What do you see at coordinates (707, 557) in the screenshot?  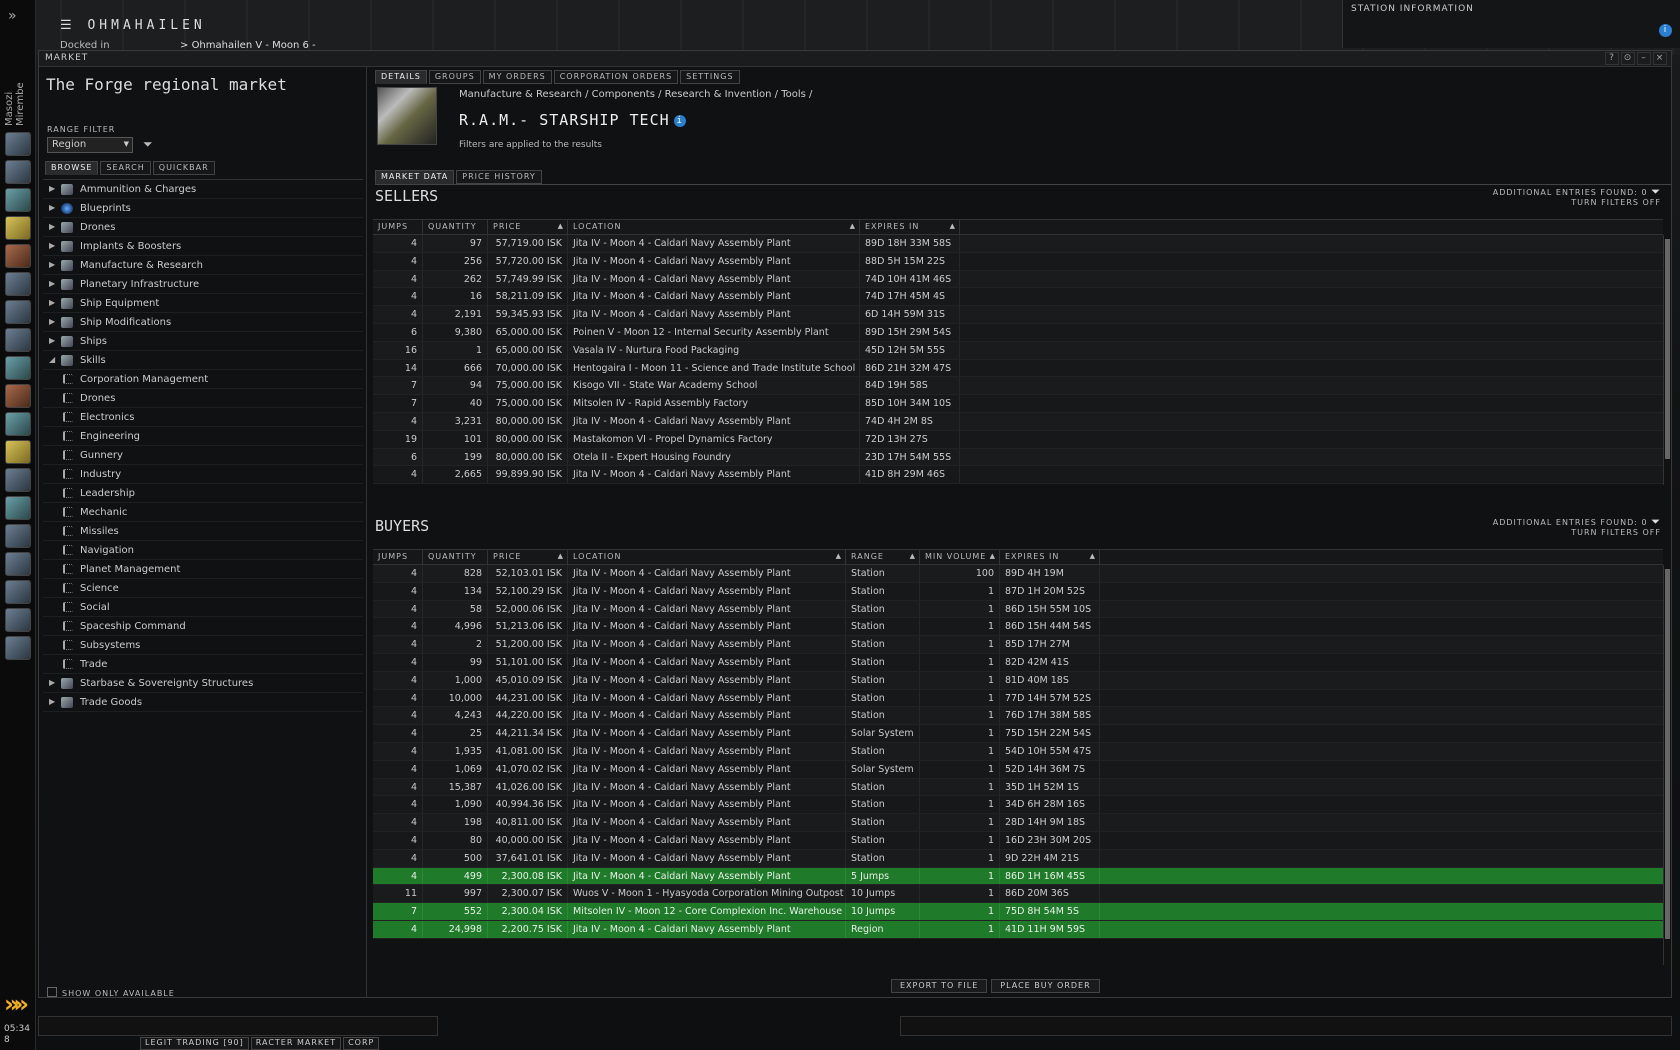 I see `buyers-col-location: LOCATION ▲` at bounding box center [707, 557].